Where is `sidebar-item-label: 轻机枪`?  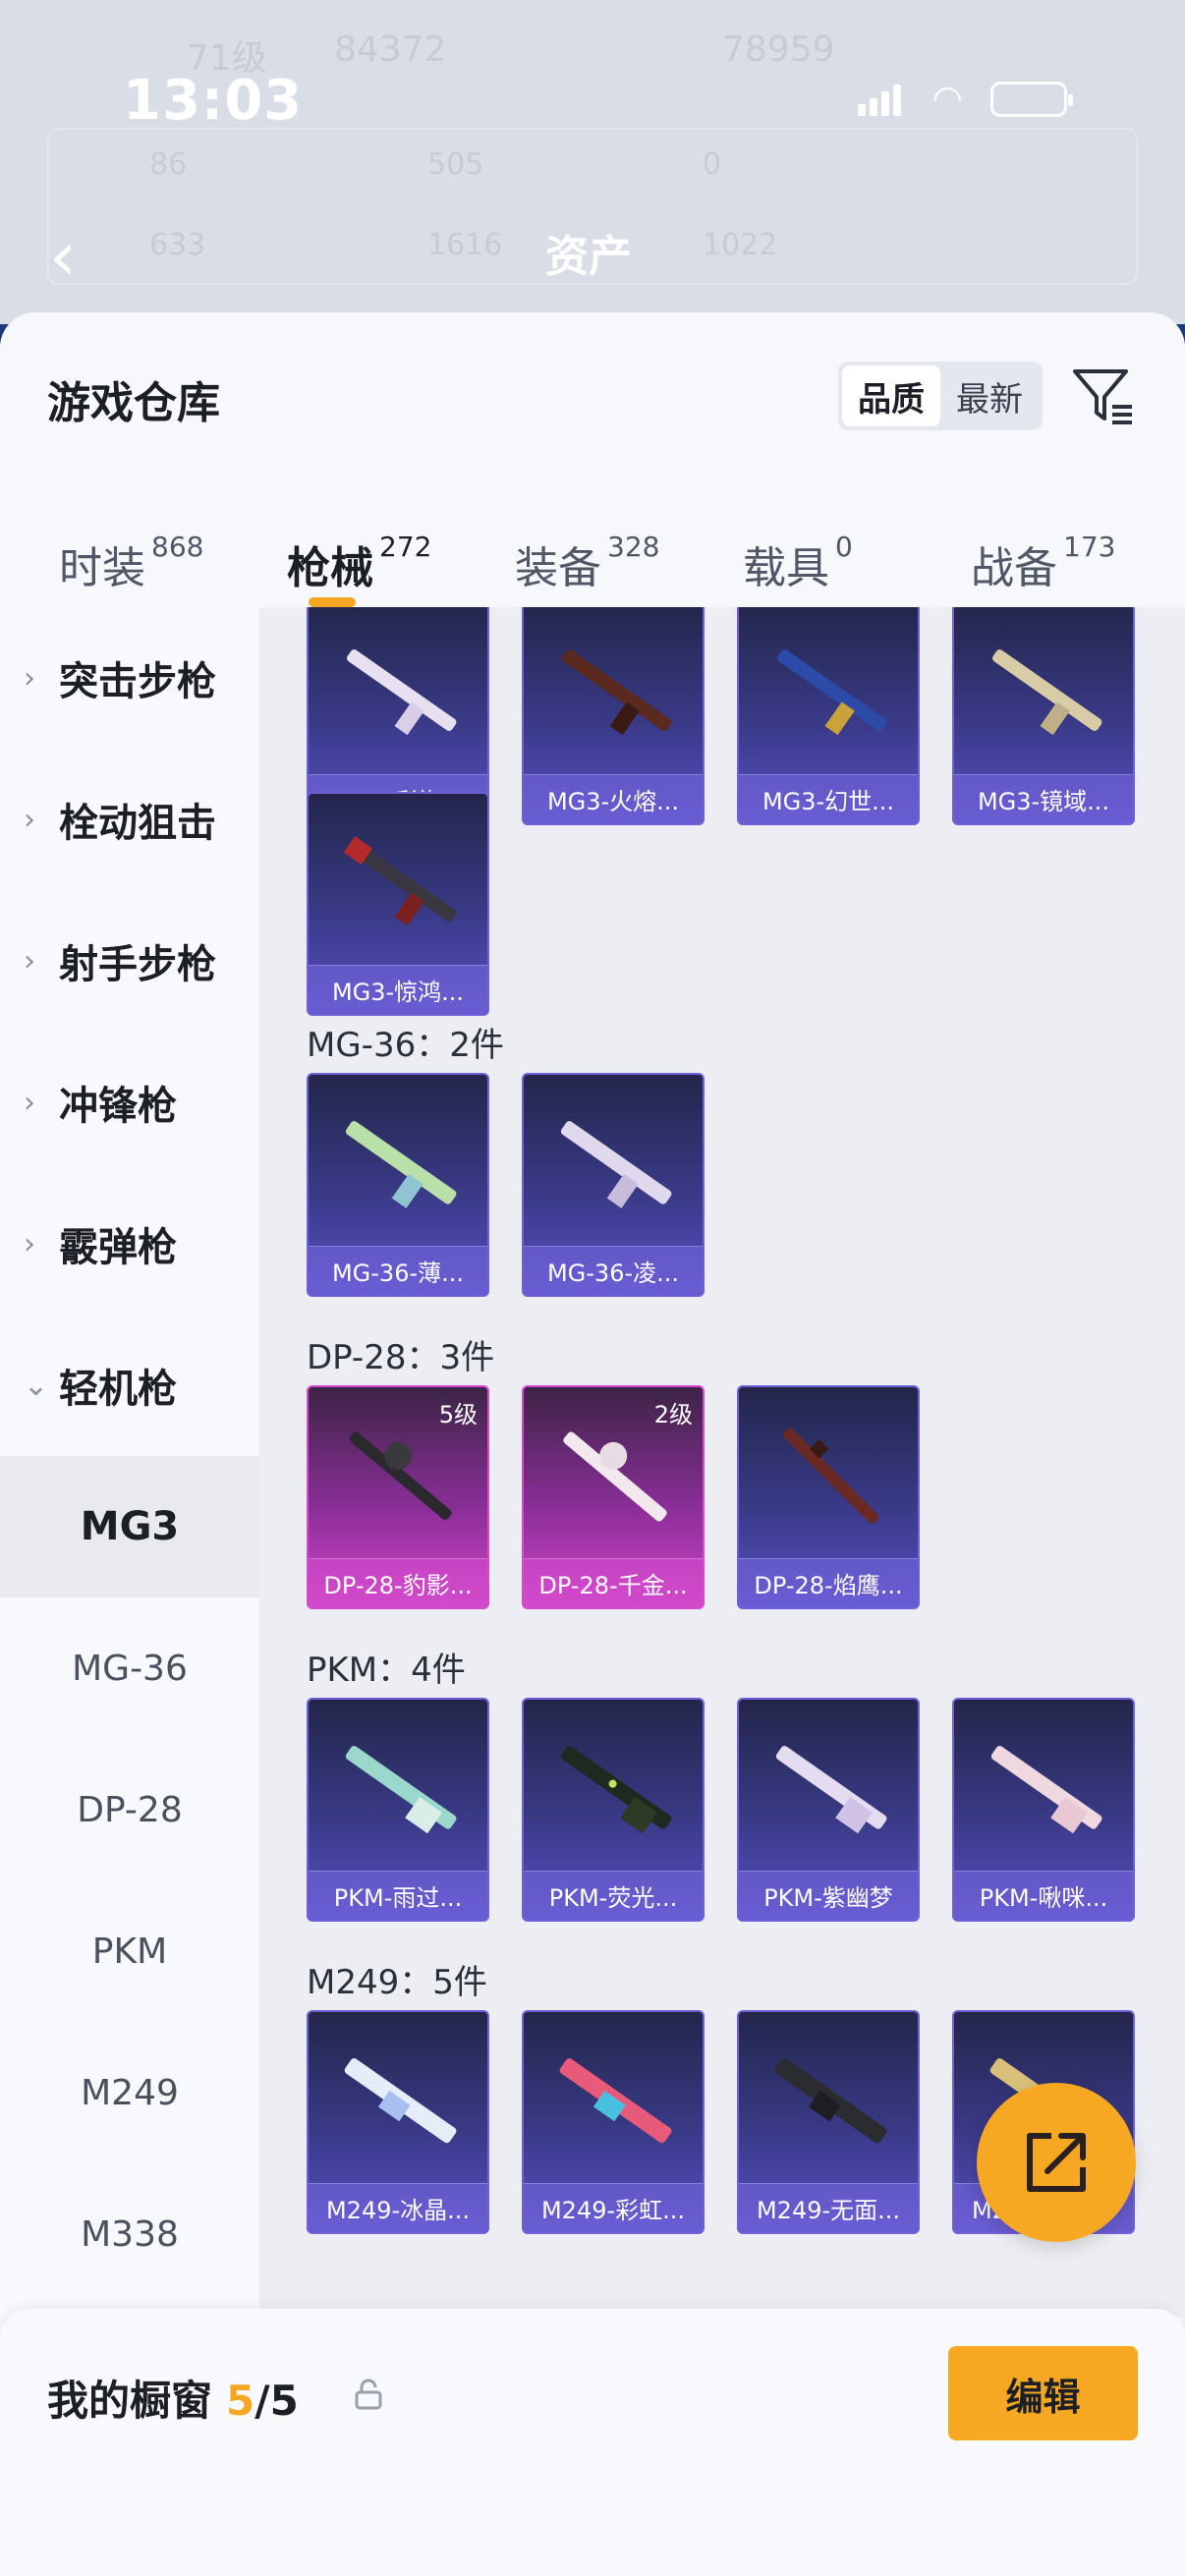
sidebar-item-label: 轻机枪 is located at coordinates (118, 1389).